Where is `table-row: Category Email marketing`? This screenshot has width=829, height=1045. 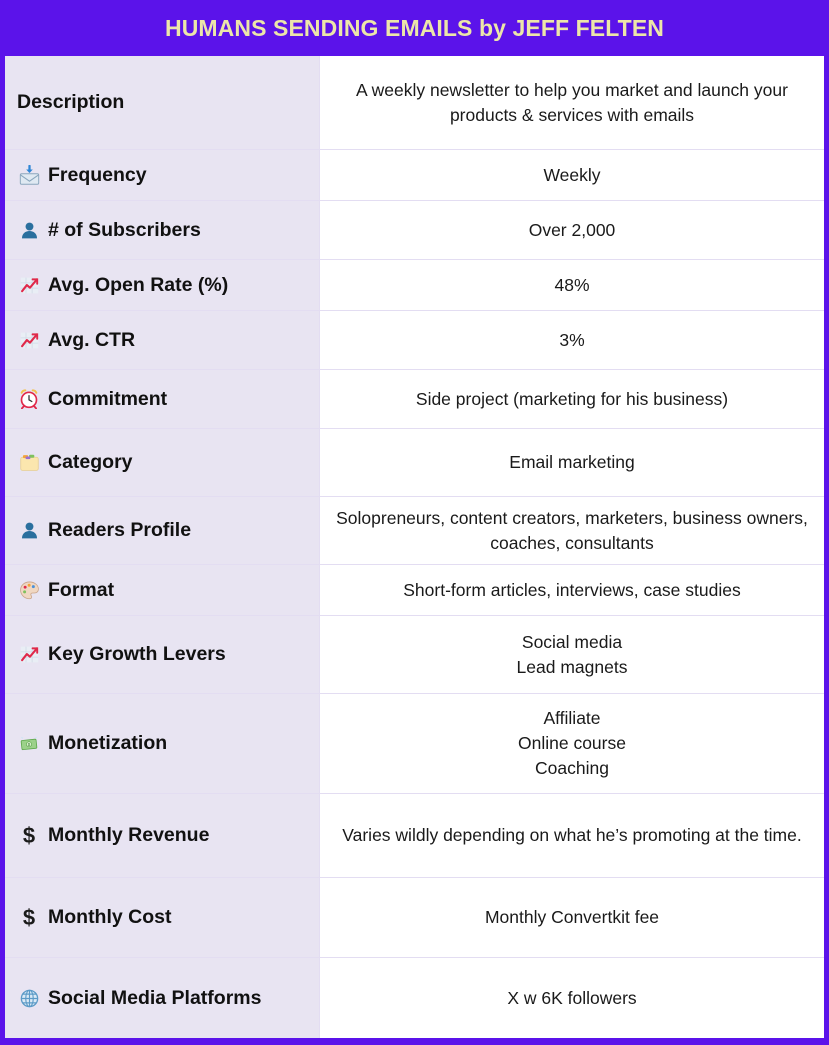
table-row: Category Email marketing is located at coordinates (414, 463).